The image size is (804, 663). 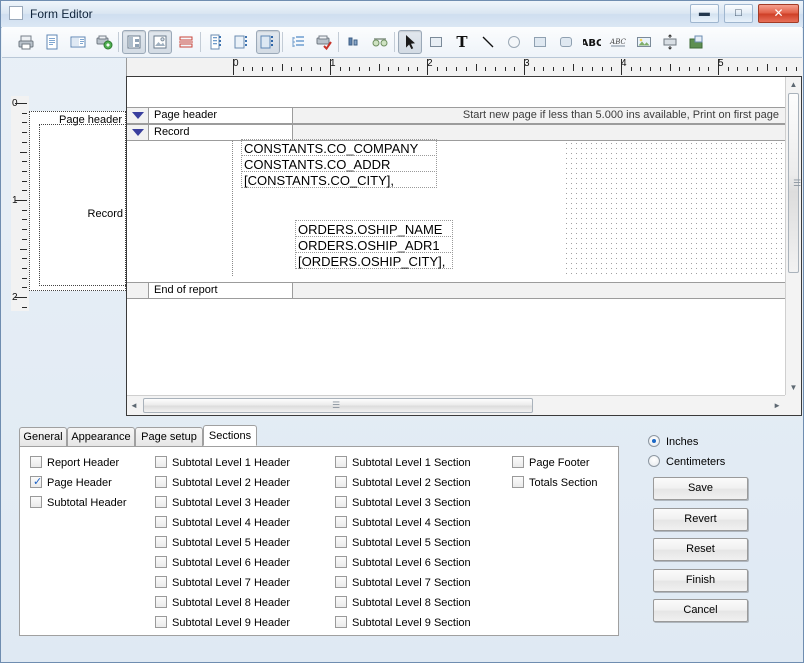 What do you see at coordinates (71, 483) in the screenshot?
I see `checkbox-row: ✓ Page Header` at bounding box center [71, 483].